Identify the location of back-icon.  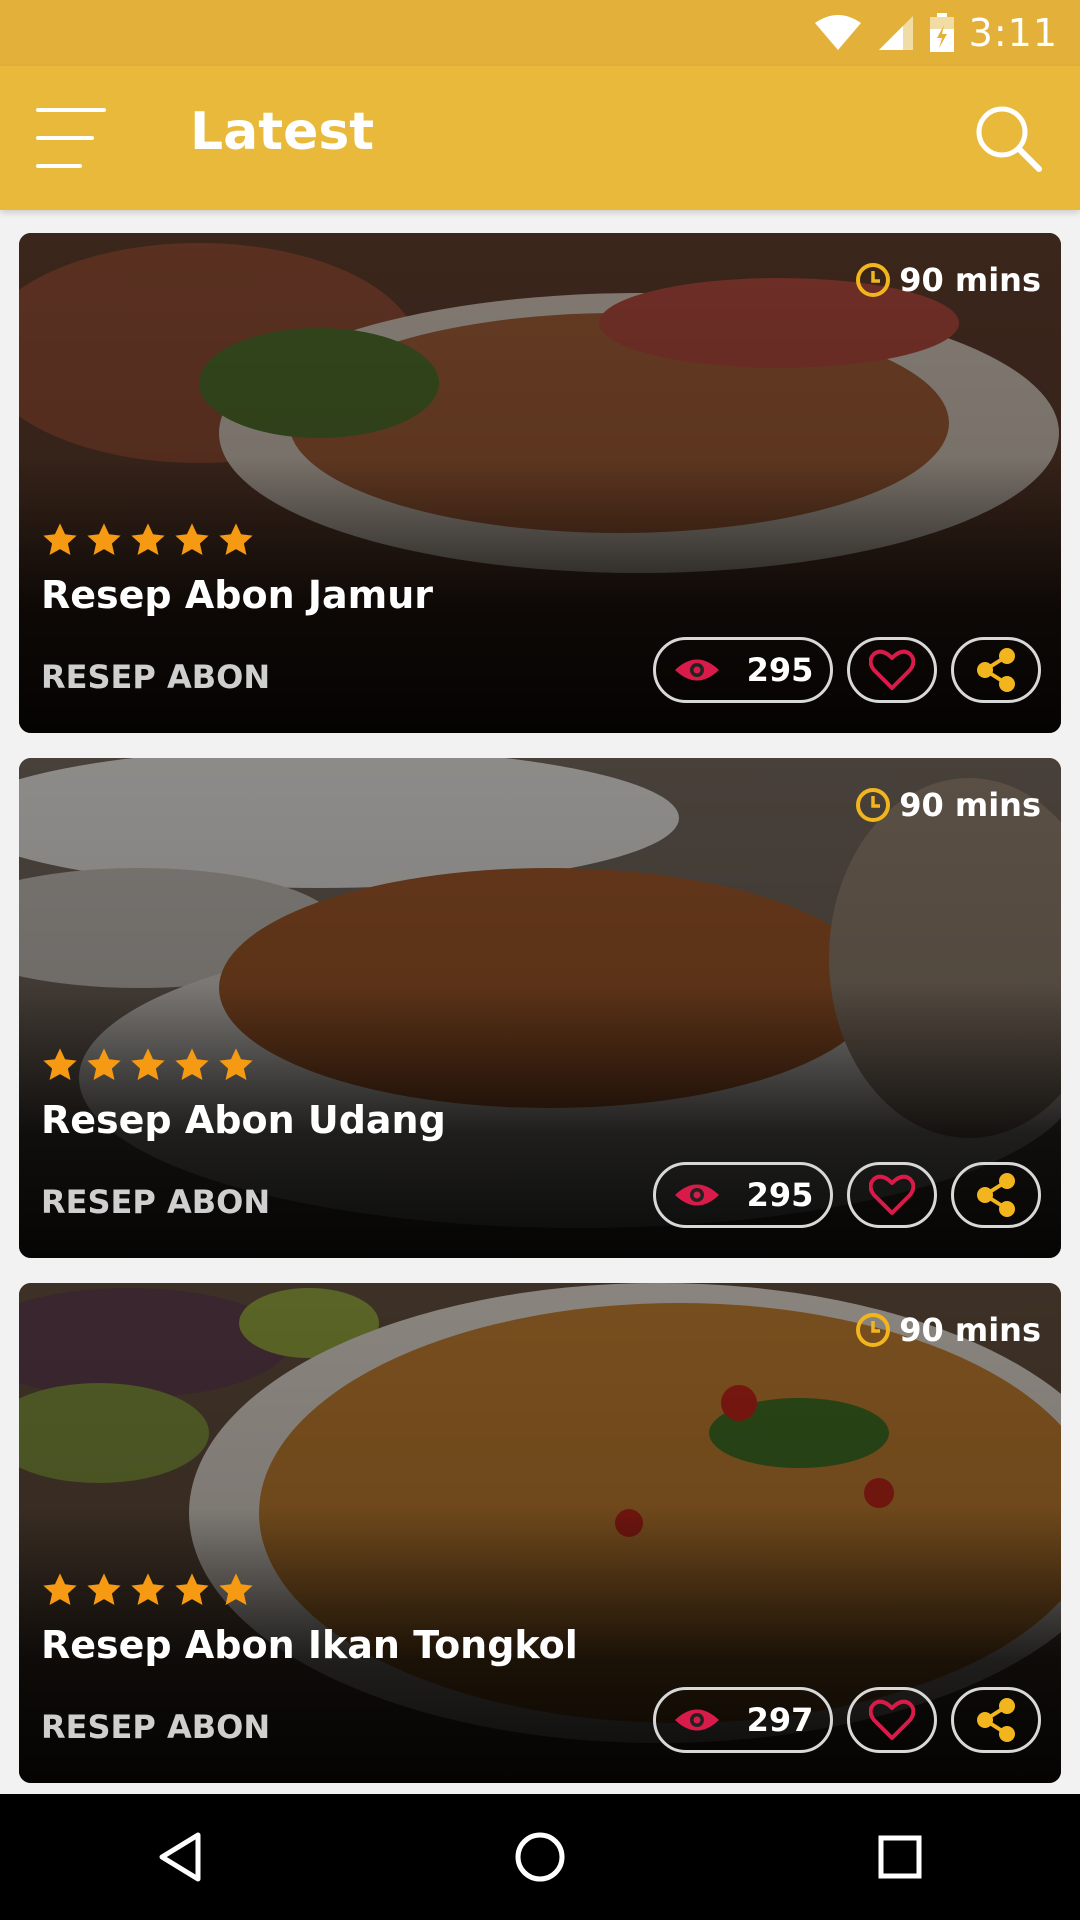
(180, 1857).